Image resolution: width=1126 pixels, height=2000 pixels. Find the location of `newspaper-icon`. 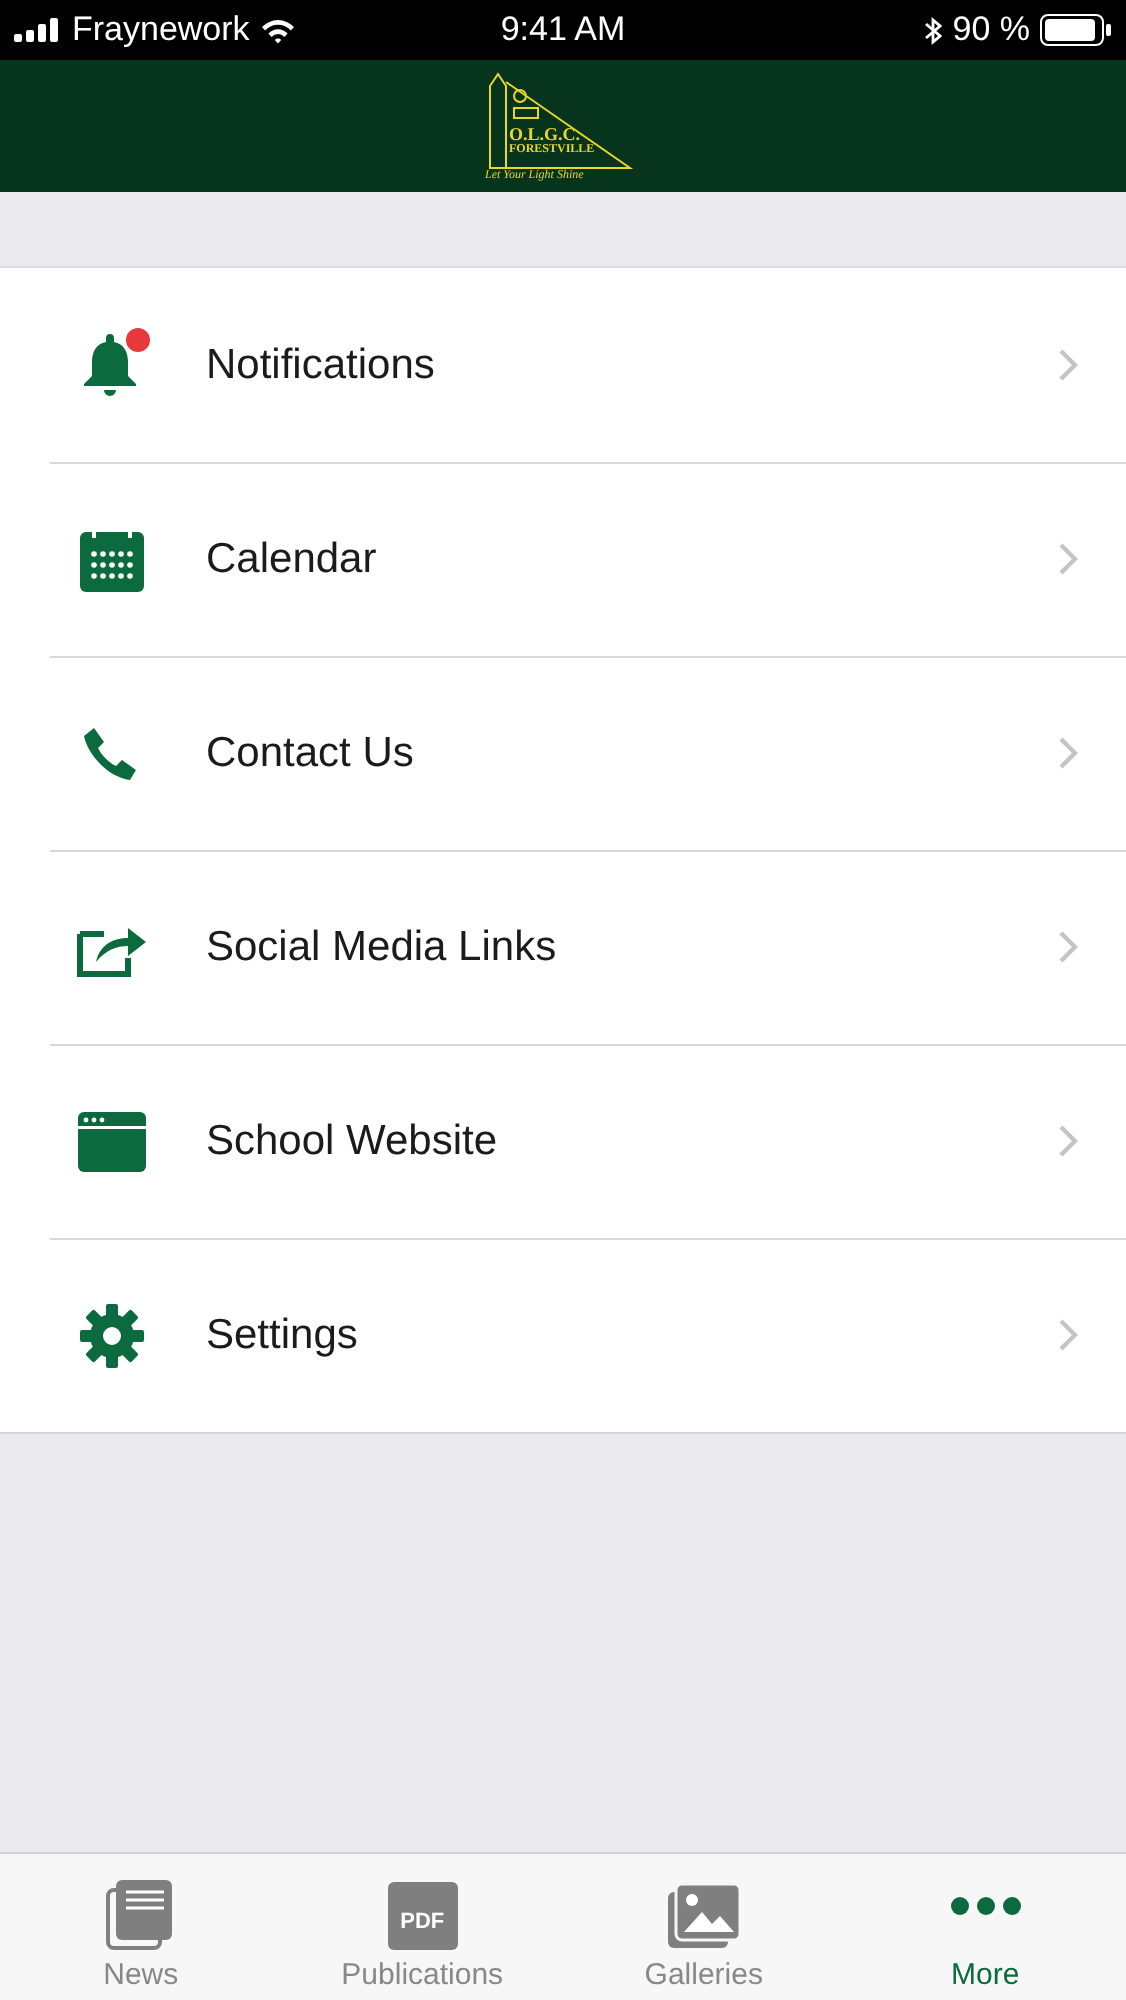

newspaper-icon is located at coordinates (140, 1914).